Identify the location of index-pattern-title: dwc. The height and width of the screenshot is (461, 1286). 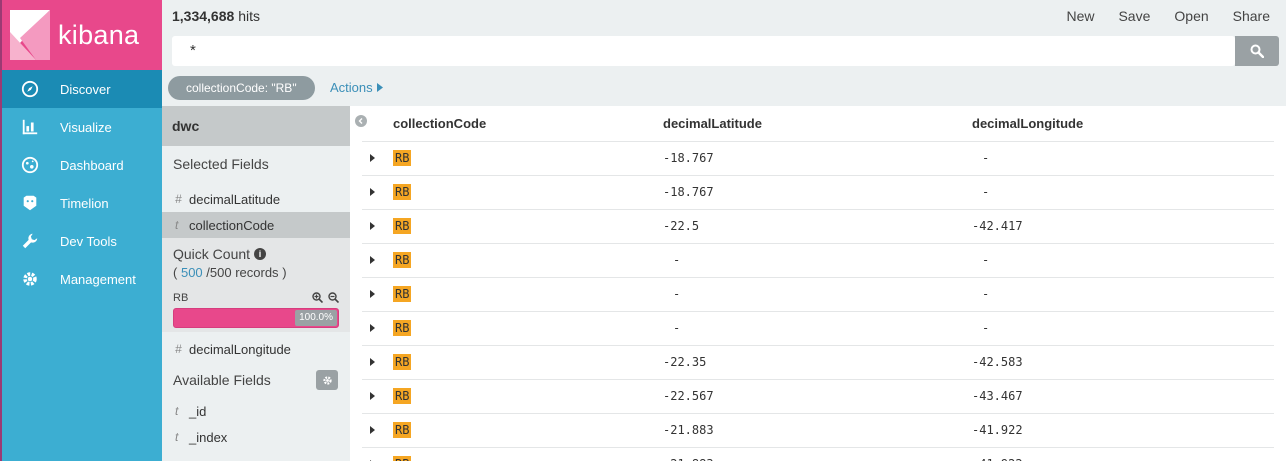
(256, 126).